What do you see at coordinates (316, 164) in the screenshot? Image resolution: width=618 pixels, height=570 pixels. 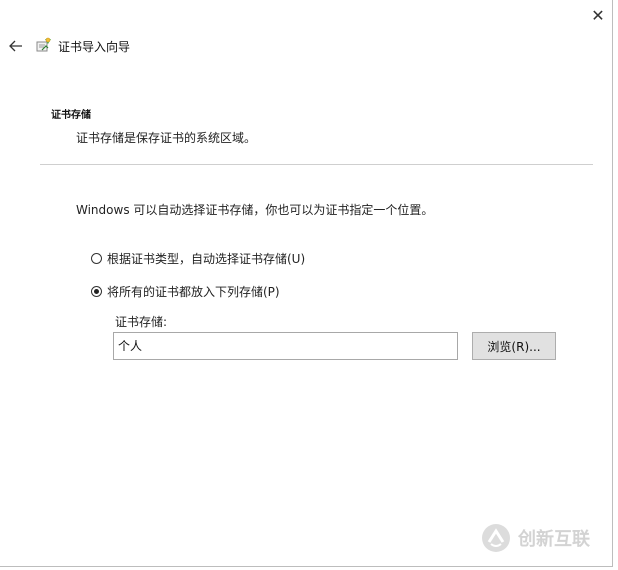 I see `divider` at bounding box center [316, 164].